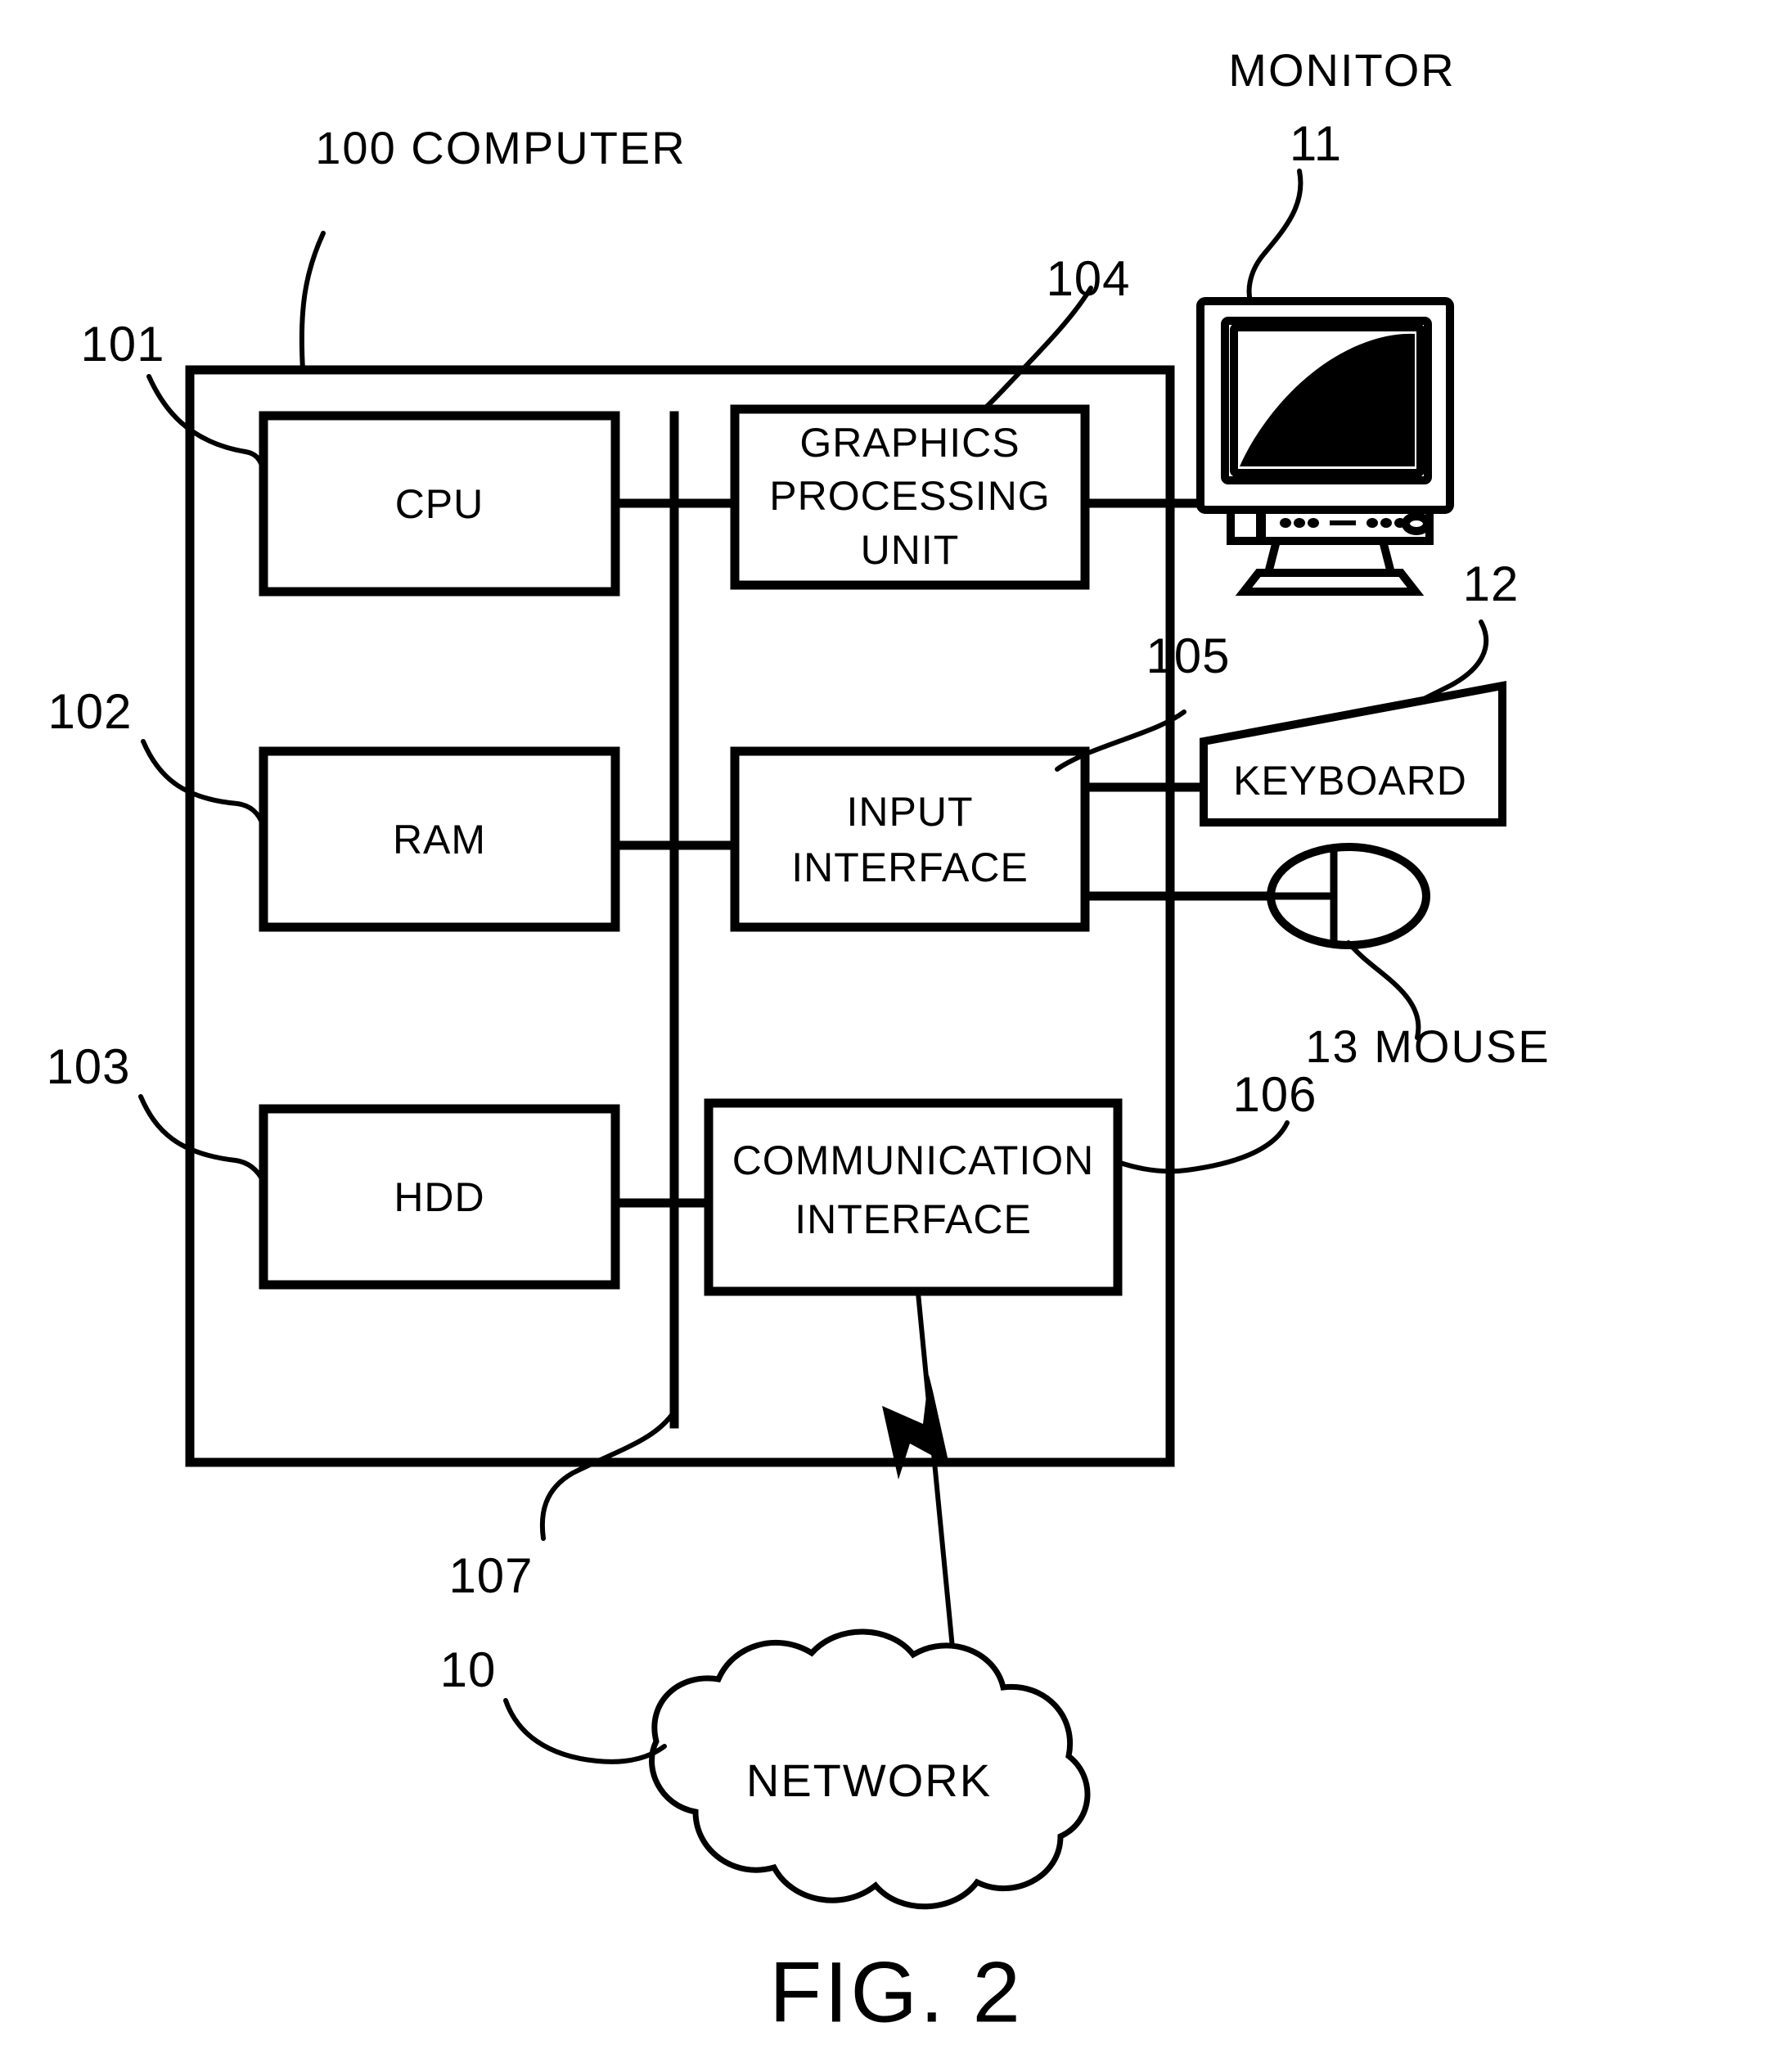 The image size is (1792, 2063). What do you see at coordinates (608, 1475) in the screenshot?
I see `bus-leader-line` at bounding box center [608, 1475].